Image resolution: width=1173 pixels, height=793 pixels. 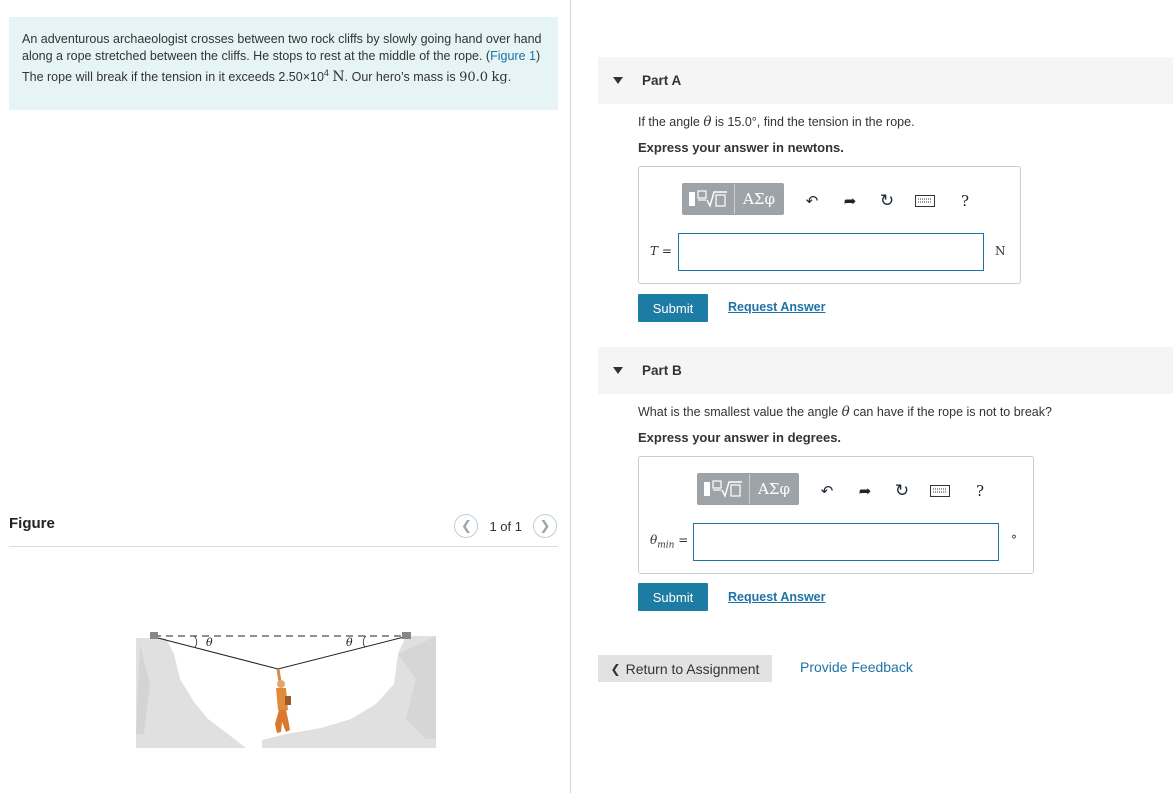 I want to click on part-a-header: Part A, so click(x=885, y=80).